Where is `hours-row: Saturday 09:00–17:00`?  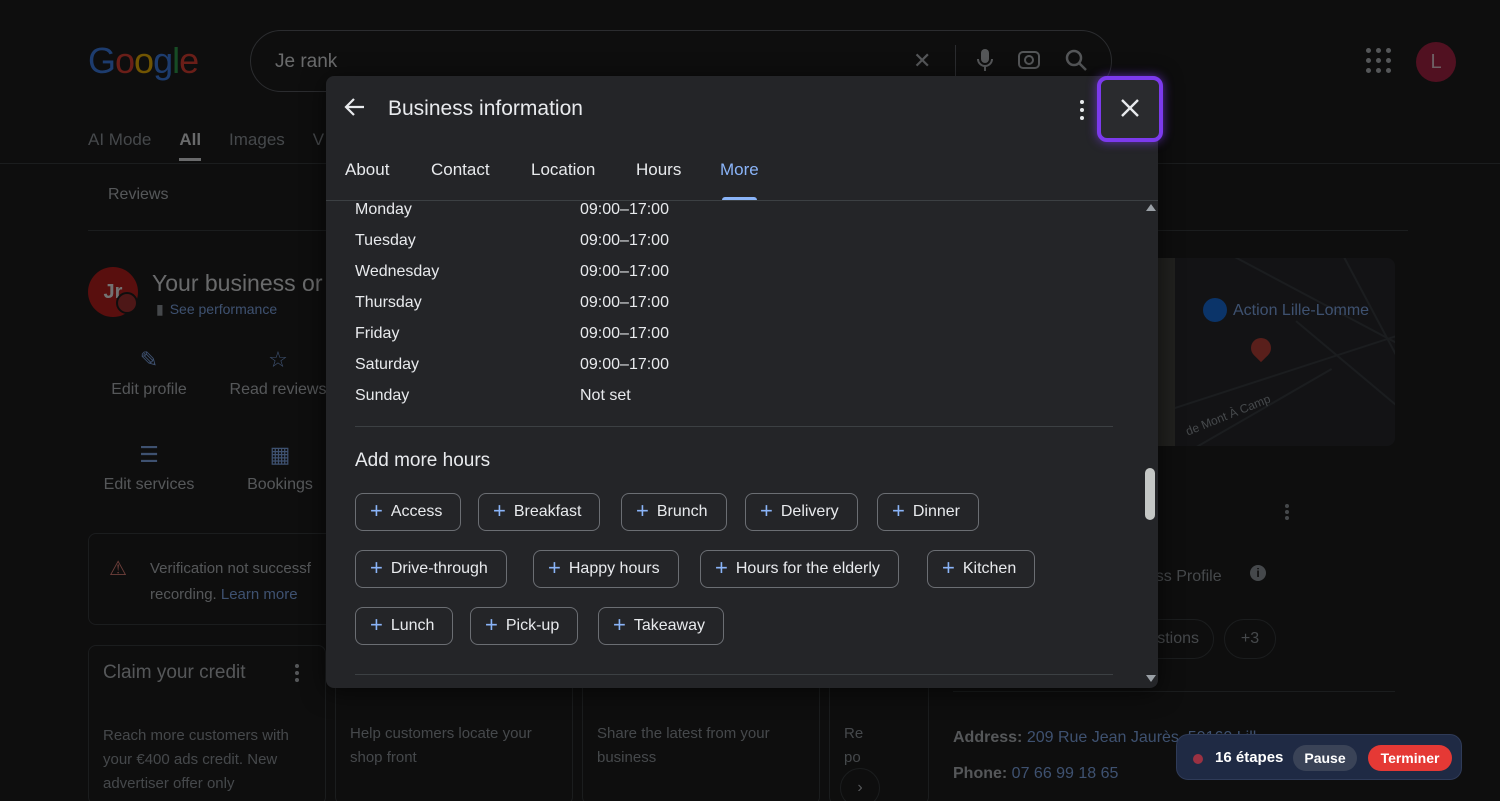 hours-row: Saturday 09:00–17:00 is located at coordinates (555, 367).